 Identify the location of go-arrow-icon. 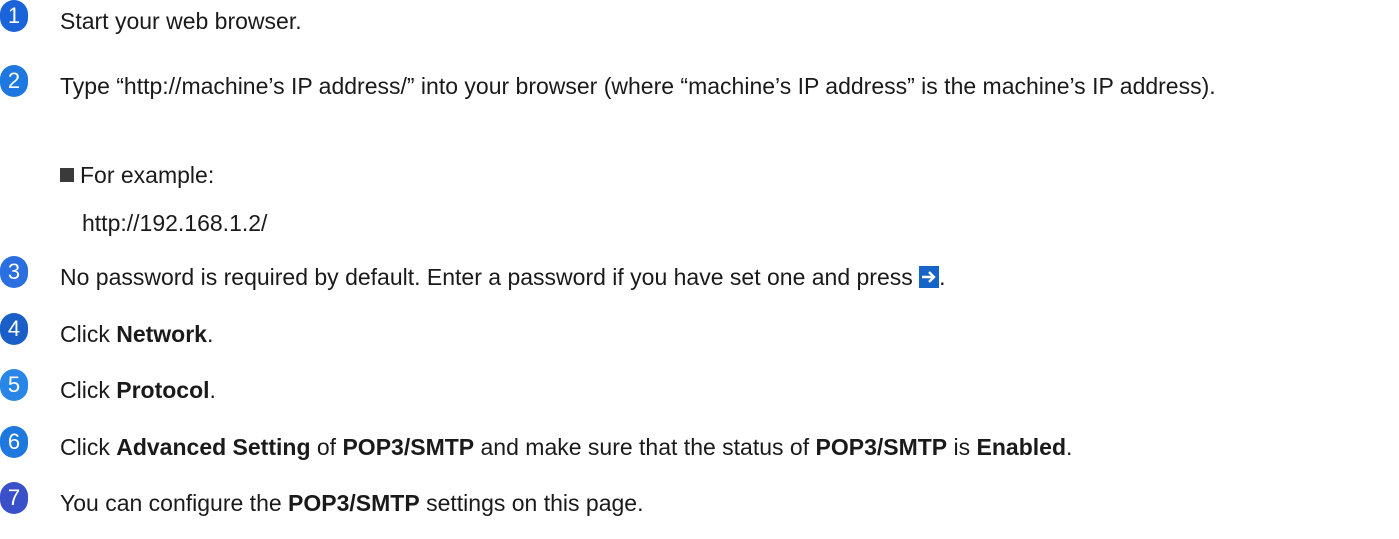
(929, 277).